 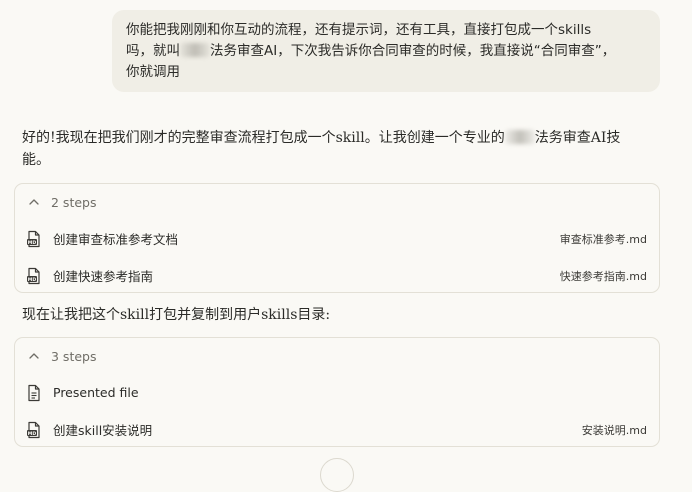 What do you see at coordinates (337, 275) in the screenshot?
I see `step-item: MD 创建快速参考指南 快速参考指南.md` at bounding box center [337, 275].